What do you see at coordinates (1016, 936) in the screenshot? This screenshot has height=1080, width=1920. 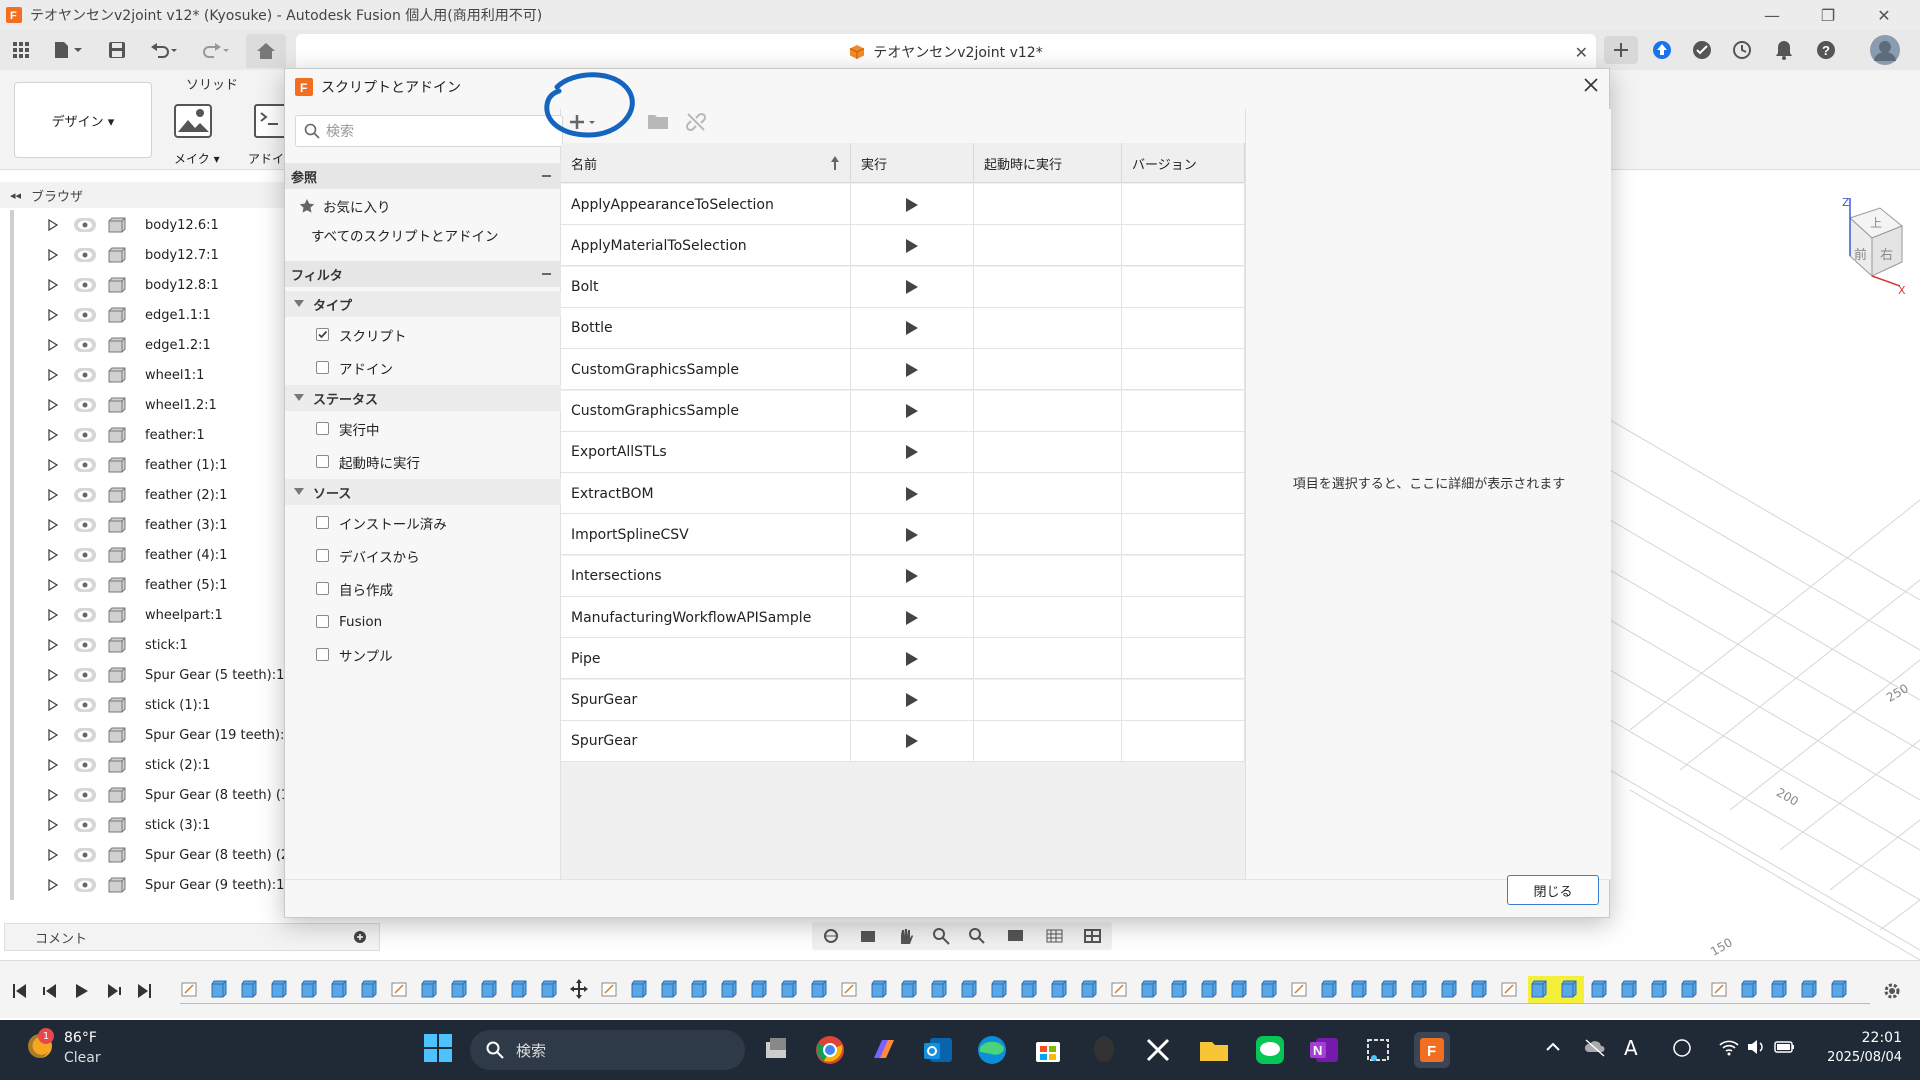 I see `display-settings-icon` at bounding box center [1016, 936].